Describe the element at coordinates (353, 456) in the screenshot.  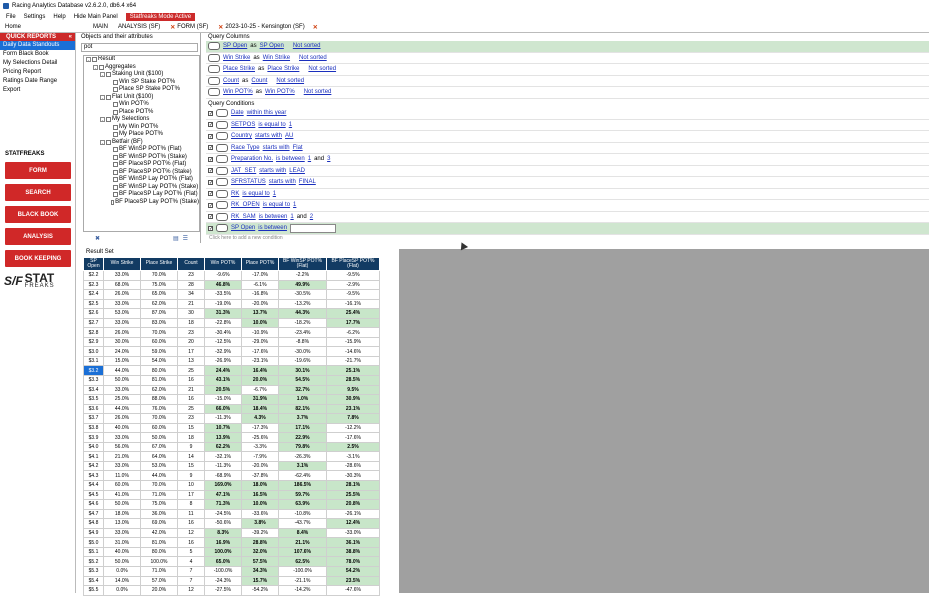
I see `table-cell: -3.1%` at that location.